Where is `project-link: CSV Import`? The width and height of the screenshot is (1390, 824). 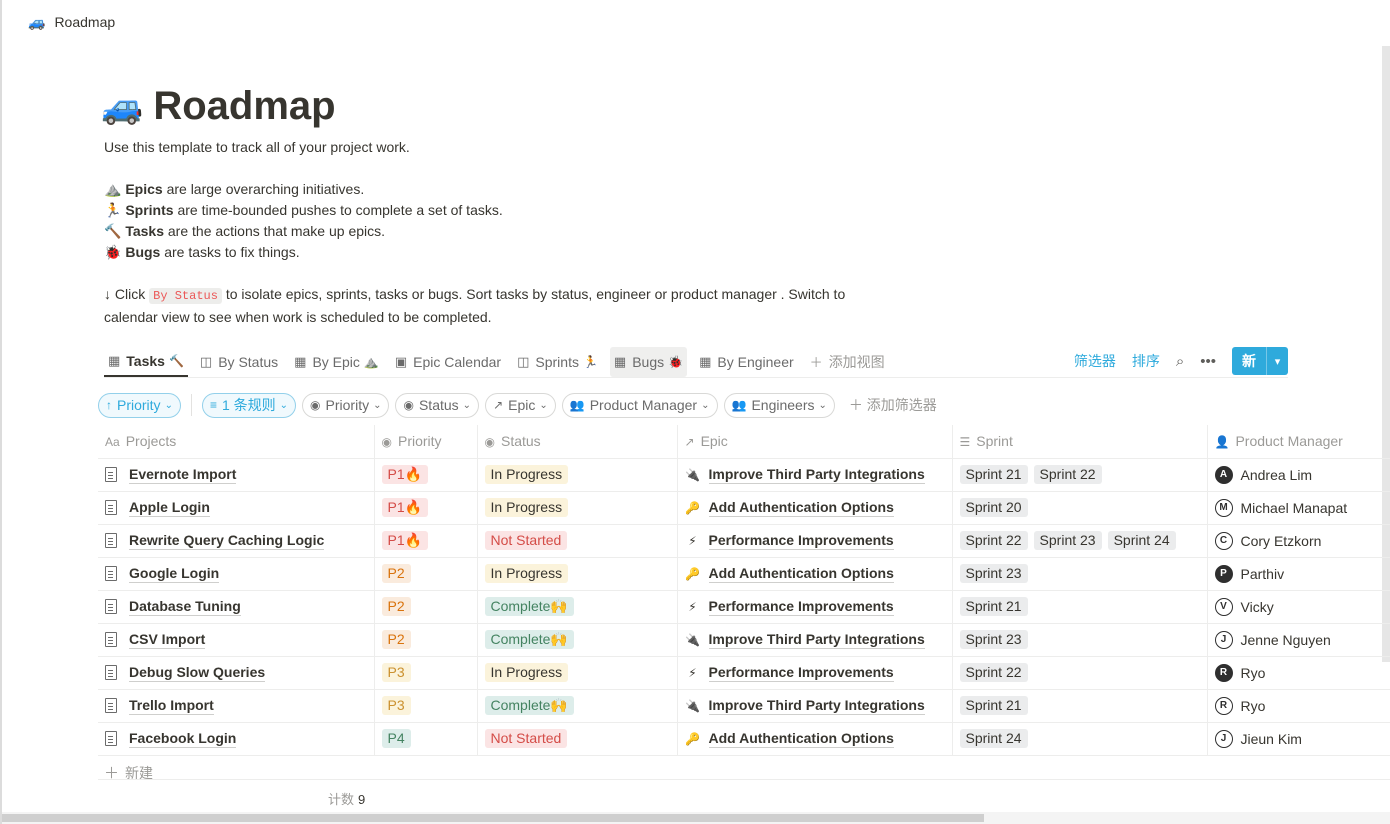
project-link: CSV Import is located at coordinates (167, 640).